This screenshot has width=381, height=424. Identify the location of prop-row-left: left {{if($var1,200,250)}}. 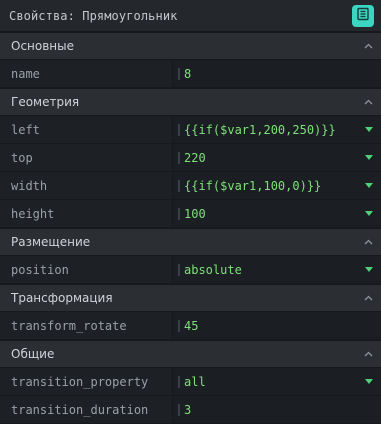
(190, 130).